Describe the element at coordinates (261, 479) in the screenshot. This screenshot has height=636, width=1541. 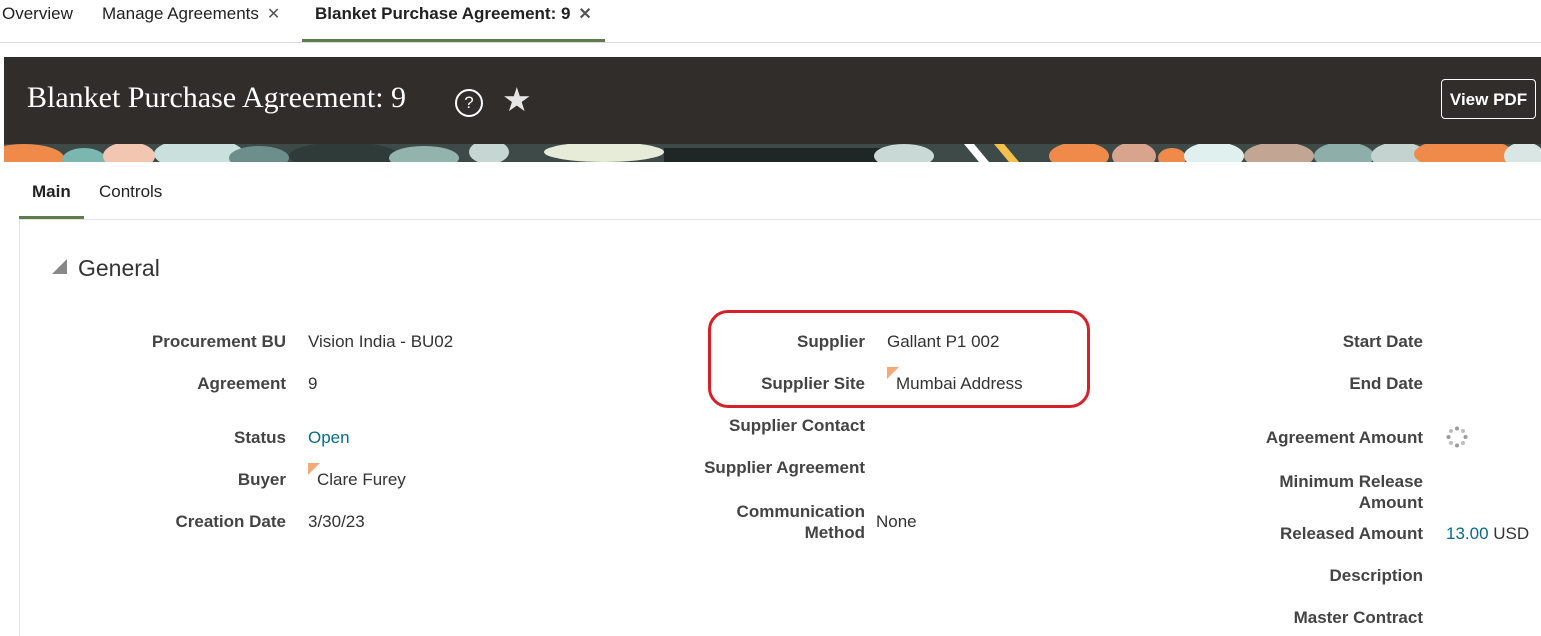
I see `buyer-label: Buyer` at that location.